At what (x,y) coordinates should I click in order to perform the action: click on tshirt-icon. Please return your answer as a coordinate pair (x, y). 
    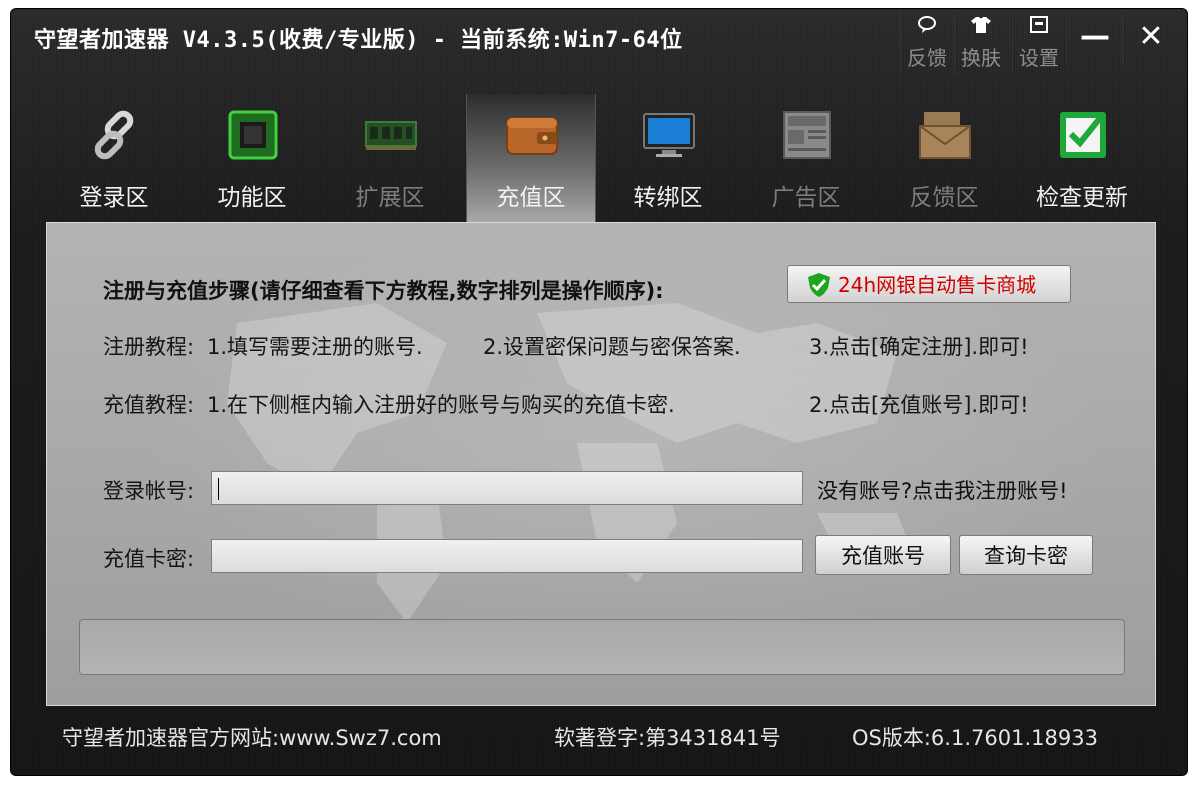
    Looking at the image, I should click on (981, 27).